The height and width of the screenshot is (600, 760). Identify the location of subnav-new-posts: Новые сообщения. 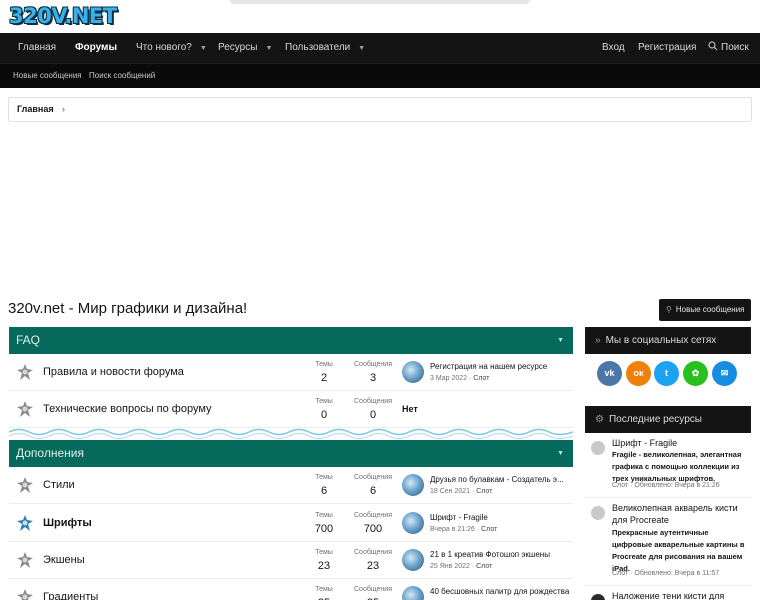
(47, 76).